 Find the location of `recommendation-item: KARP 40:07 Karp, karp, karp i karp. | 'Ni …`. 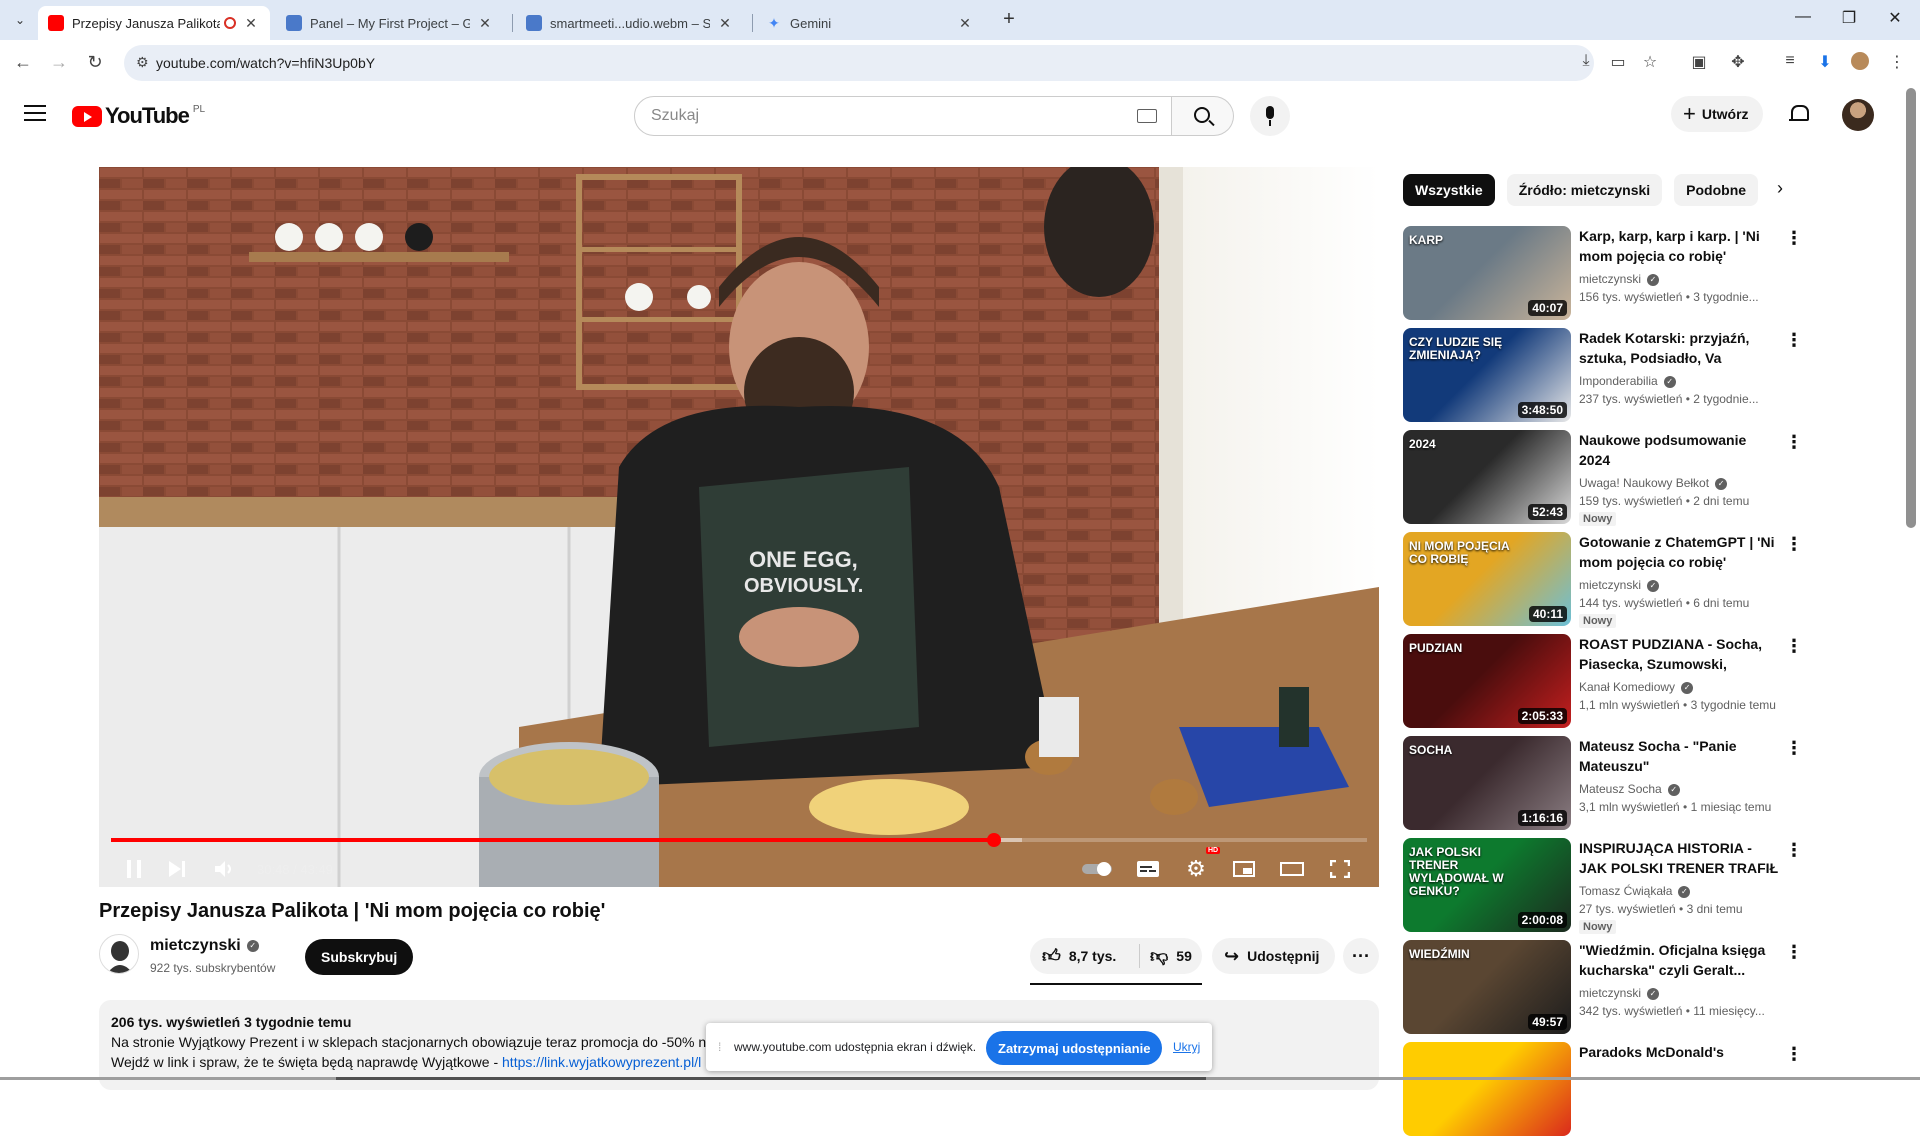

recommendation-item: KARP 40:07 Karp, karp, karp i karp. | 'Ni … is located at coordinates (1603, 274).